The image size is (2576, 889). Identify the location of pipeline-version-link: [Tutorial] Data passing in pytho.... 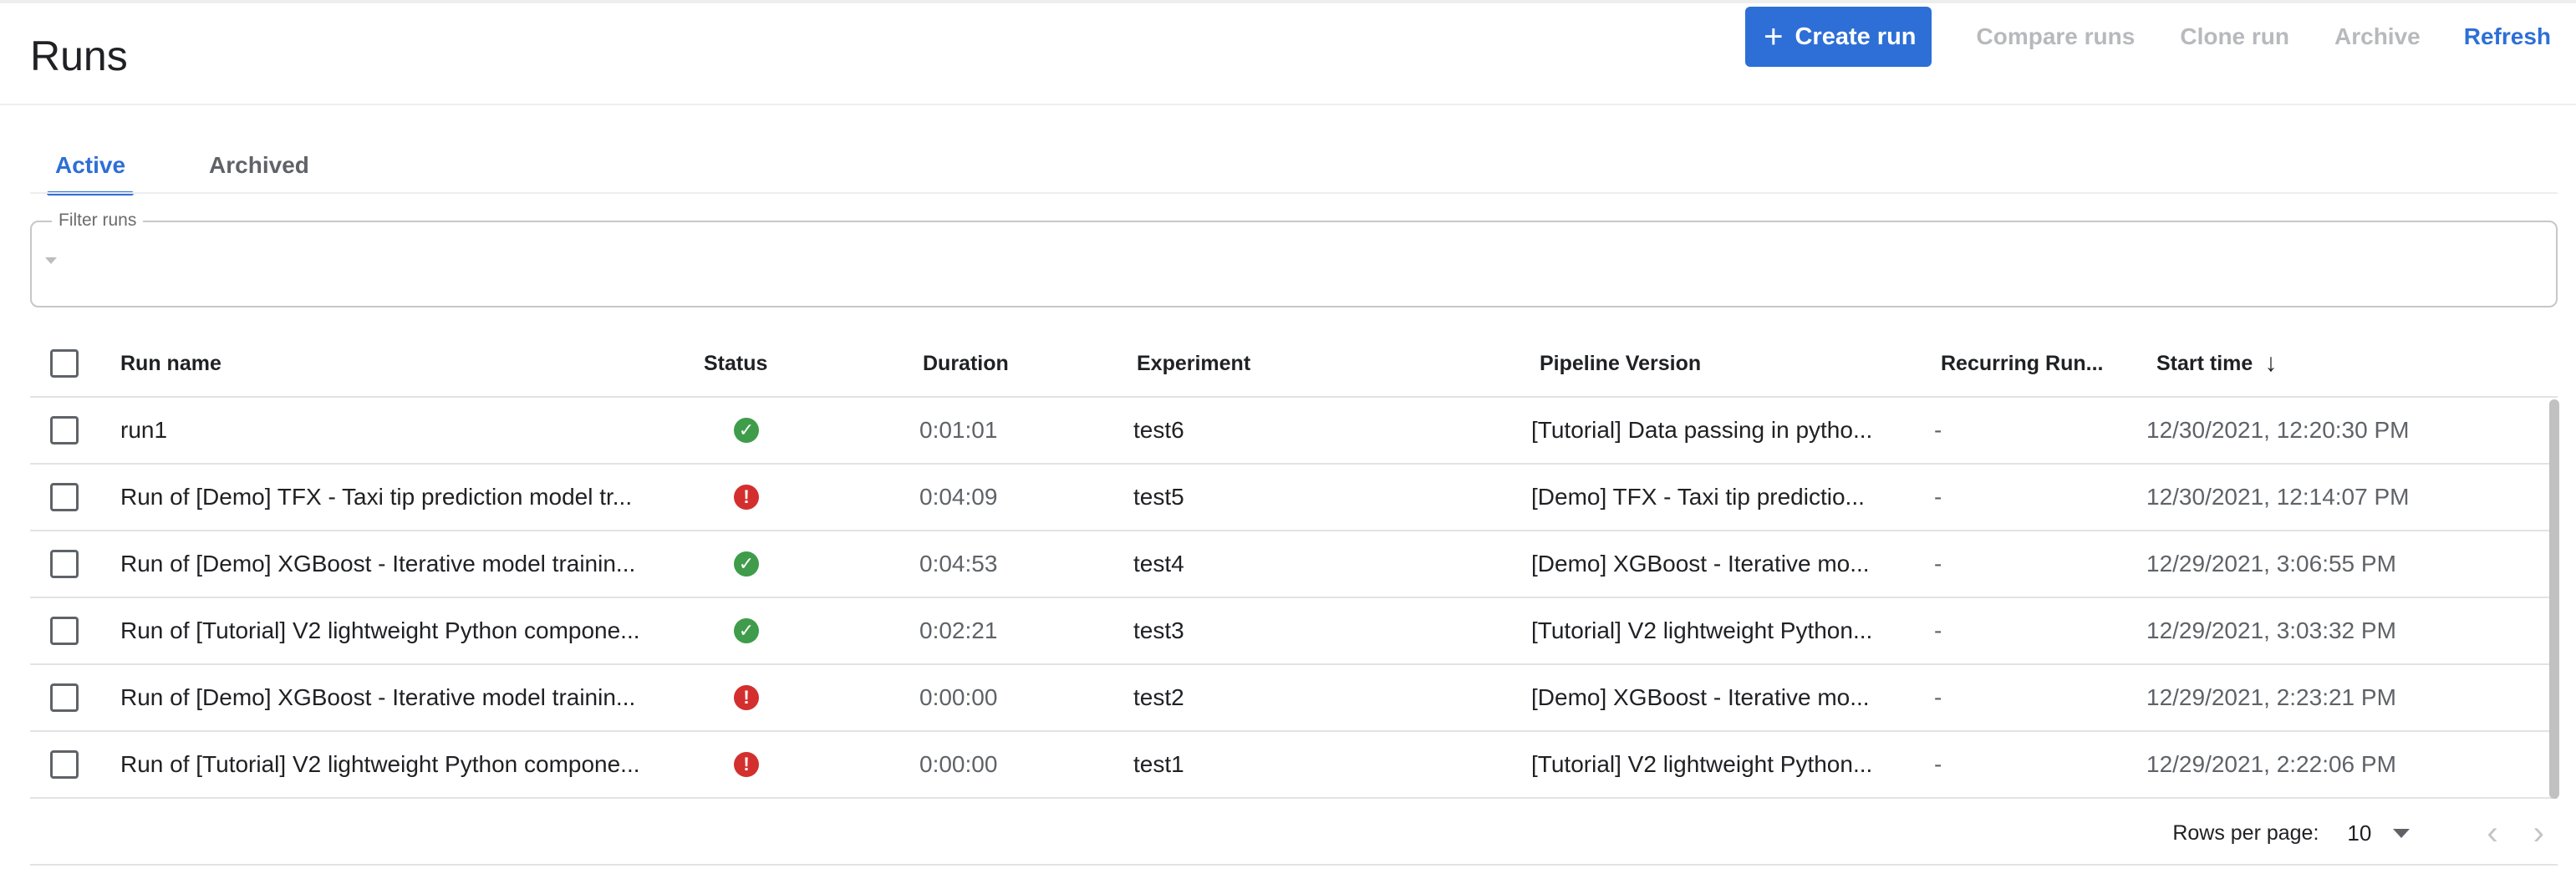
(1727, 431).